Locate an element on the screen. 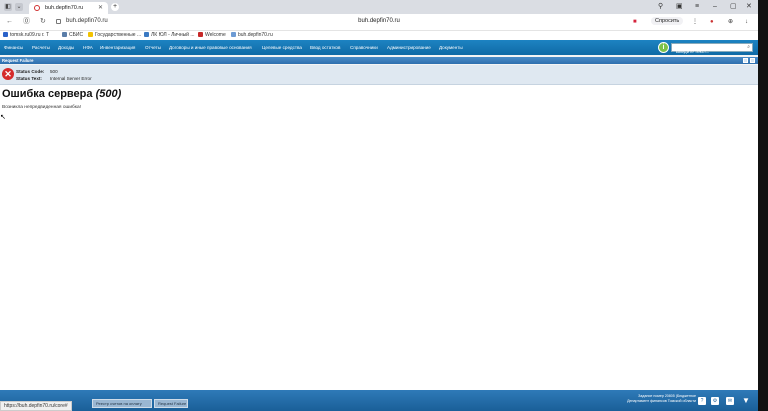 This screenshot has height=411, width=768. menu-item-income: Доходы is located at coordinates (66, 47).